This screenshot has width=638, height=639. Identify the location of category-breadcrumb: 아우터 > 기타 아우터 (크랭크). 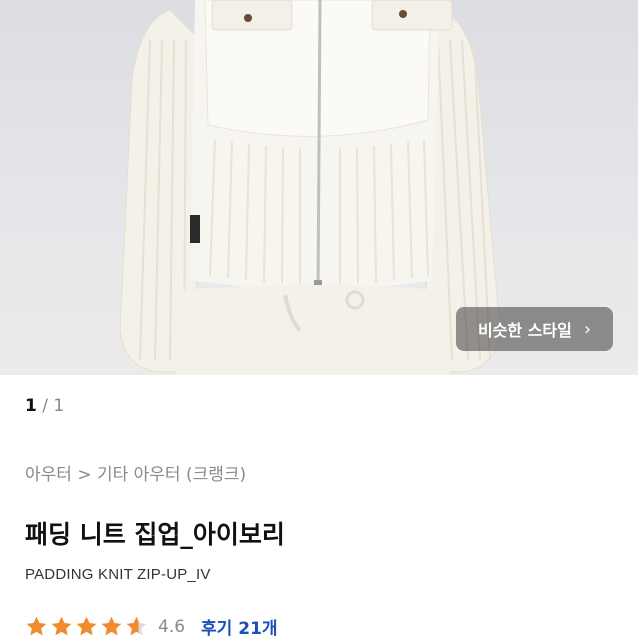
(135, 472).